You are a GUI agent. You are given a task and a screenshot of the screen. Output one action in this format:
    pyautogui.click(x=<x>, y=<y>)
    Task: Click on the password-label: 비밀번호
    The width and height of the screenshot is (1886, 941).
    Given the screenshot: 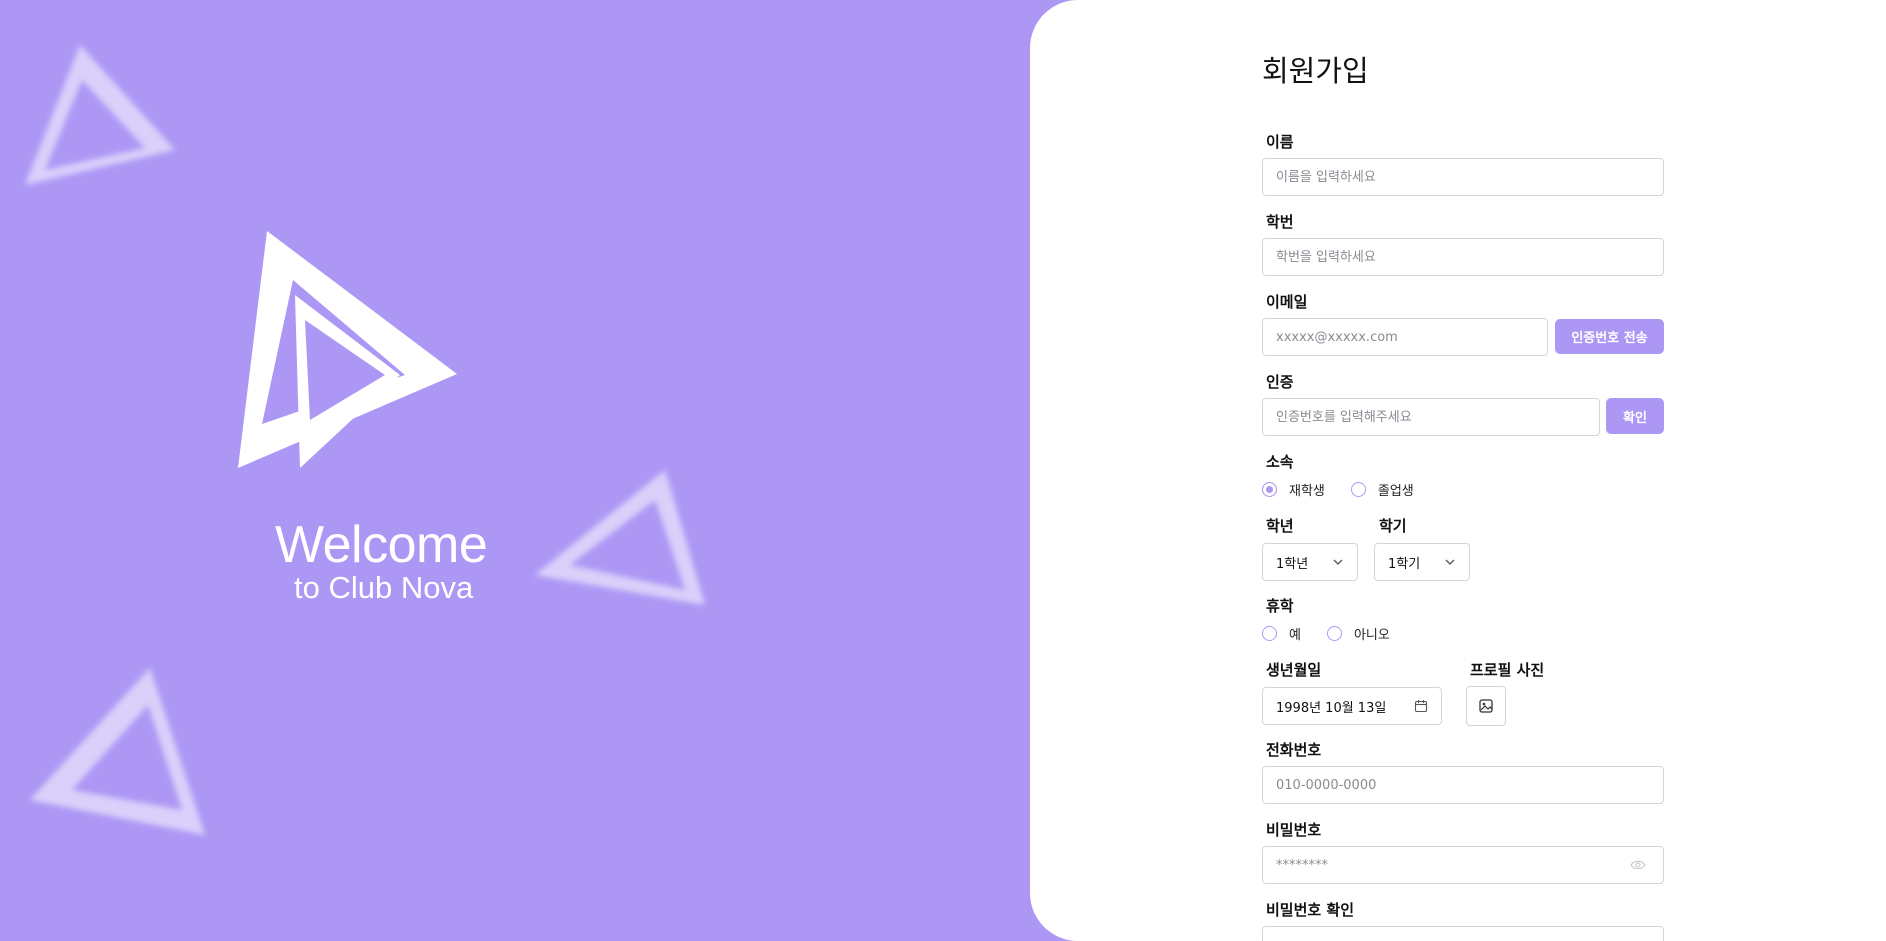 What is the action you would take?
    pyautogui.click(x=1294, y=830)
    